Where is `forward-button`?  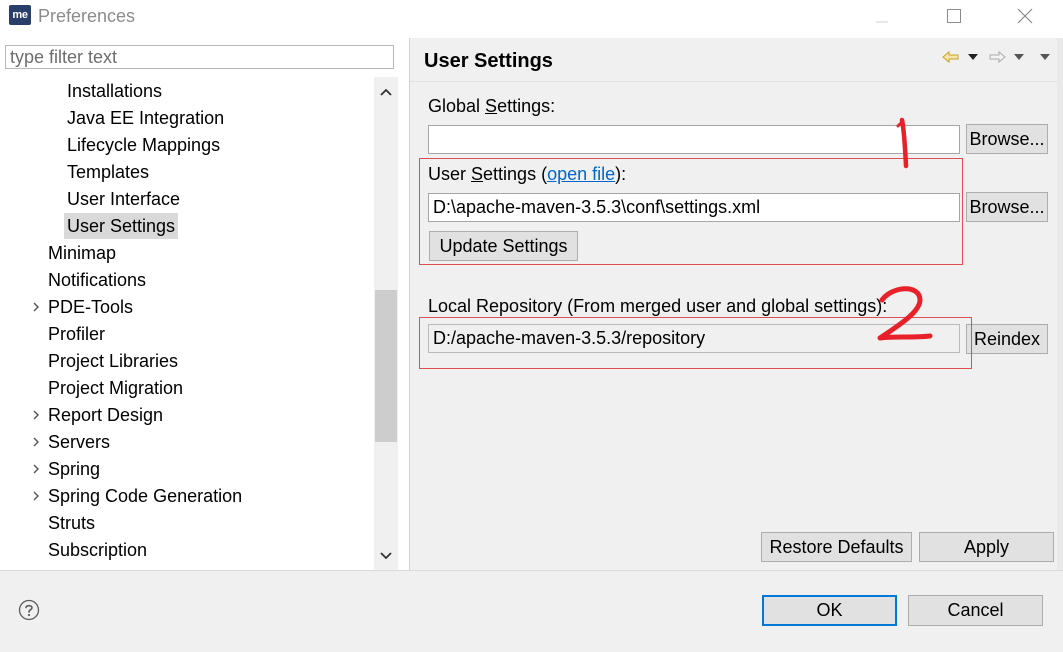
forward-button is located at coordinates (997, 57).